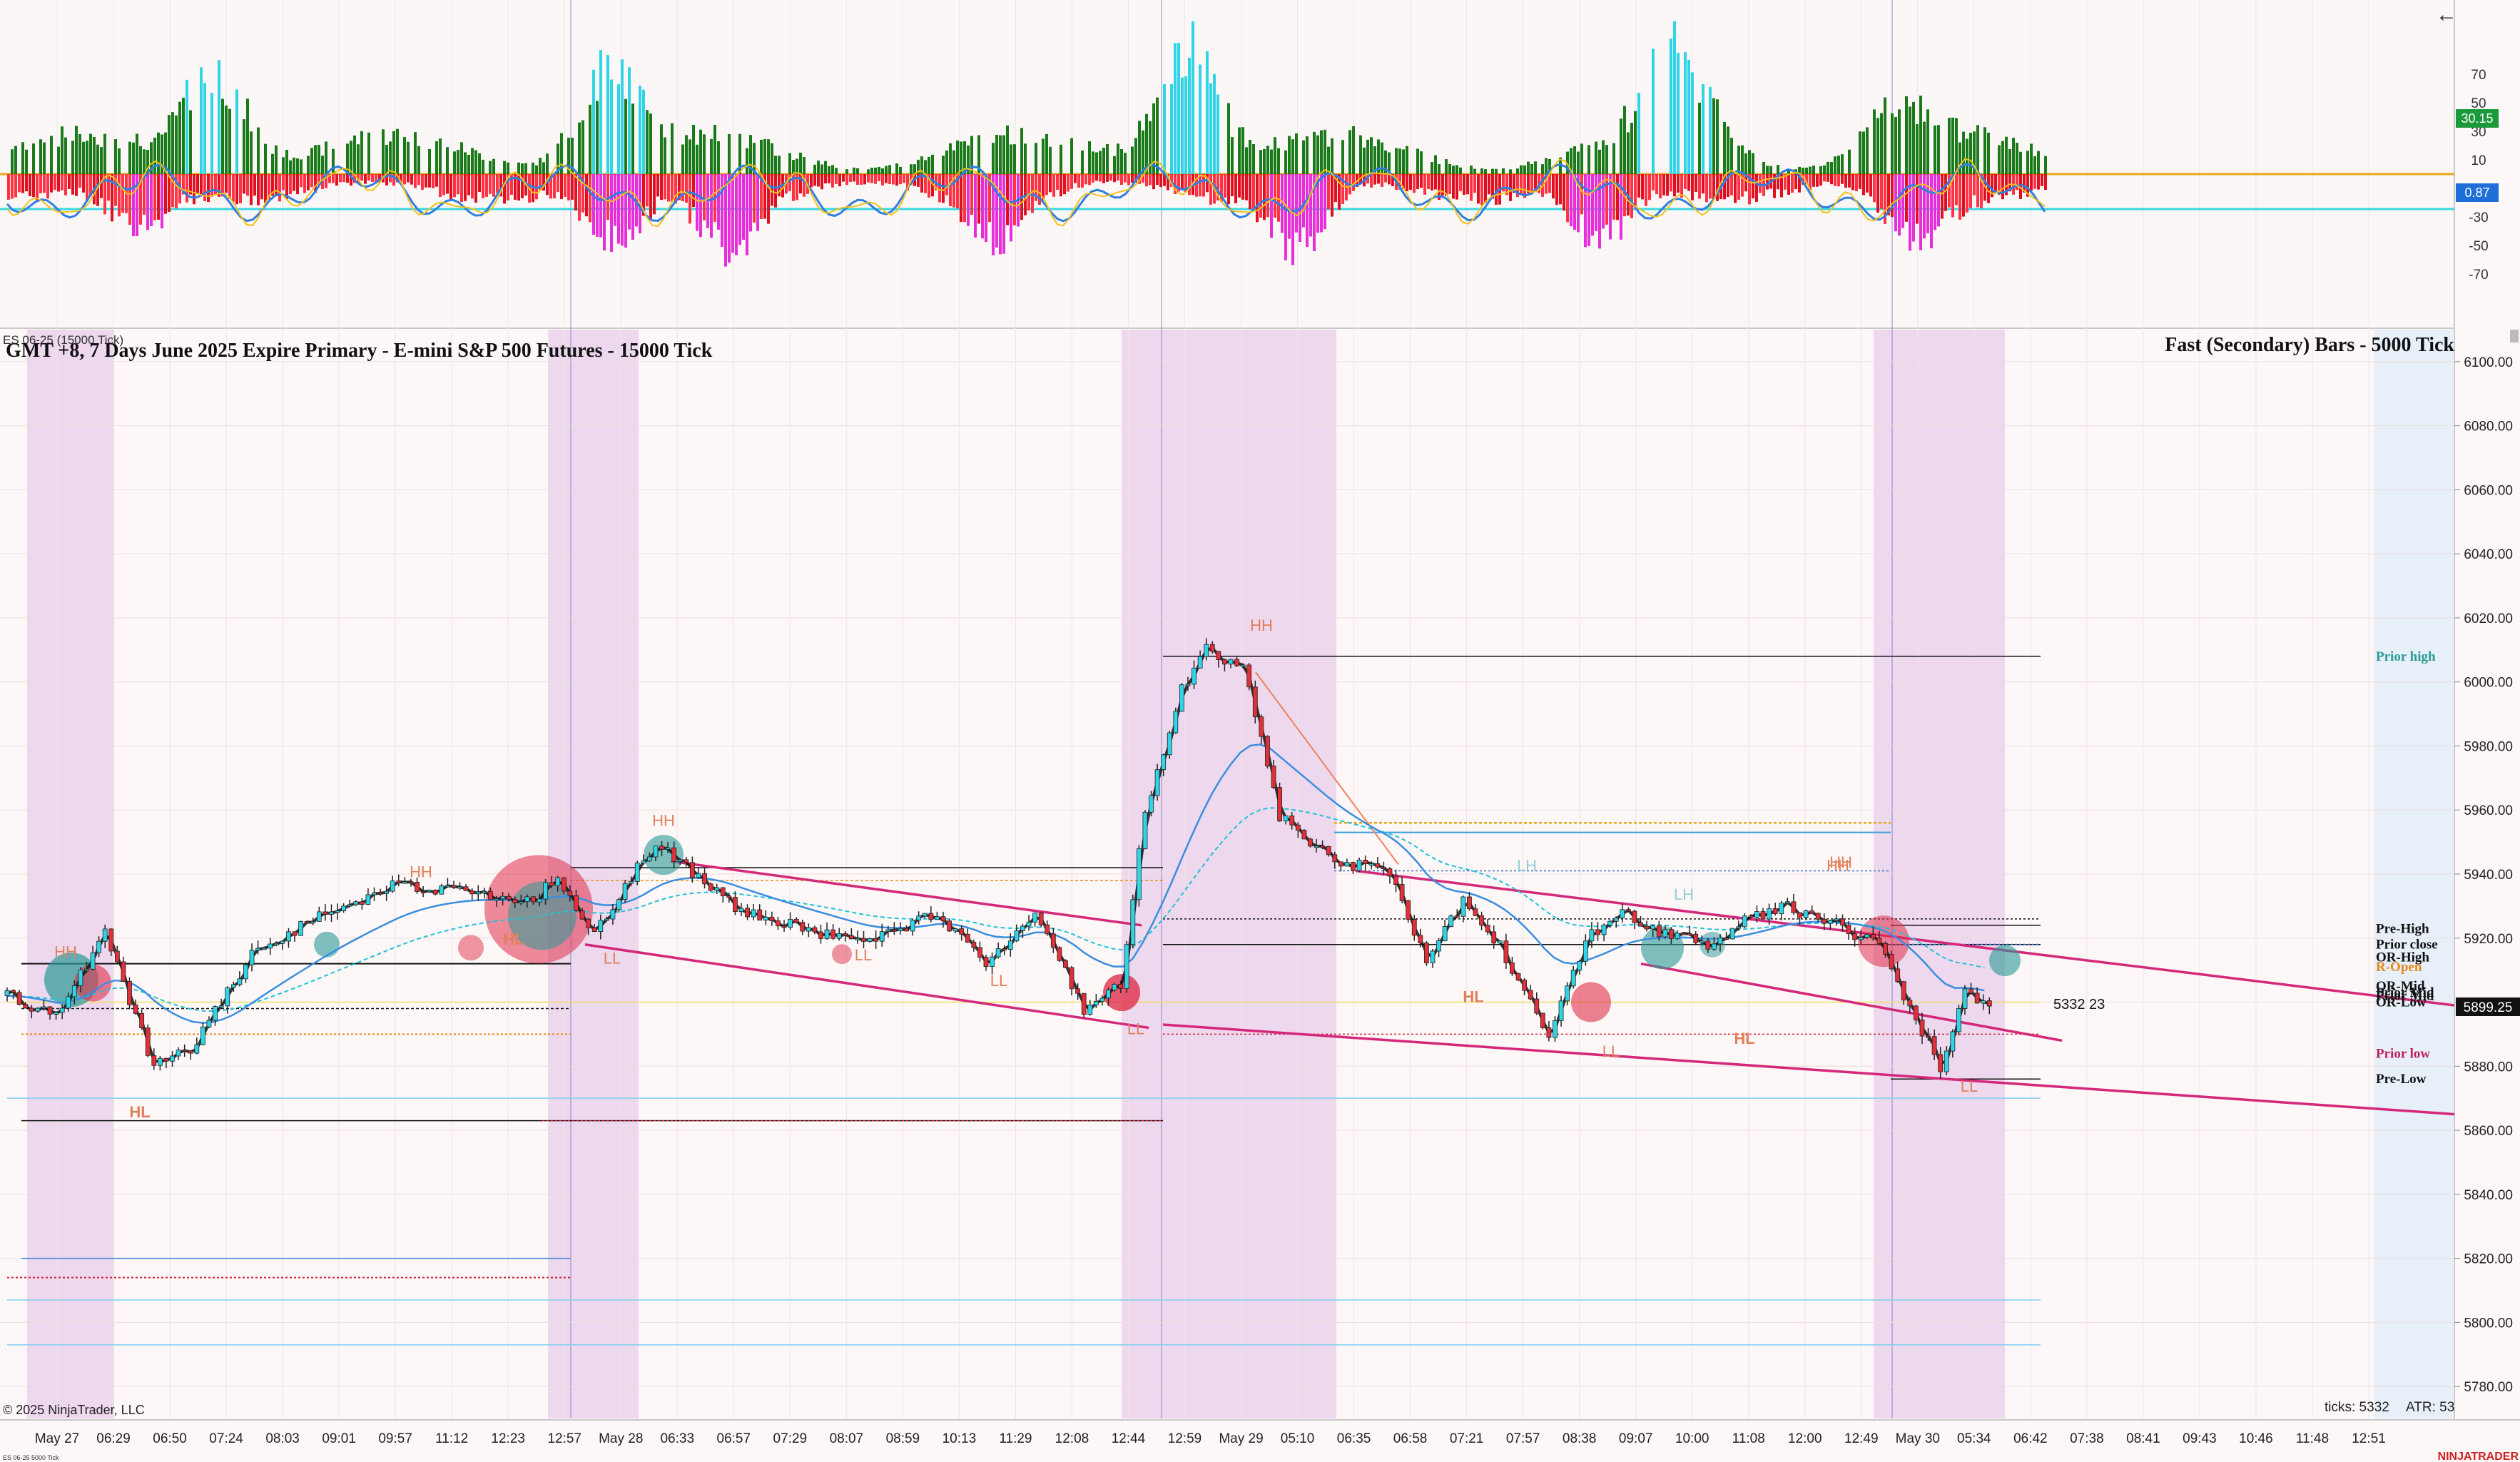  I want to click on time-tick-label: 08:59, so click(903, 1438).